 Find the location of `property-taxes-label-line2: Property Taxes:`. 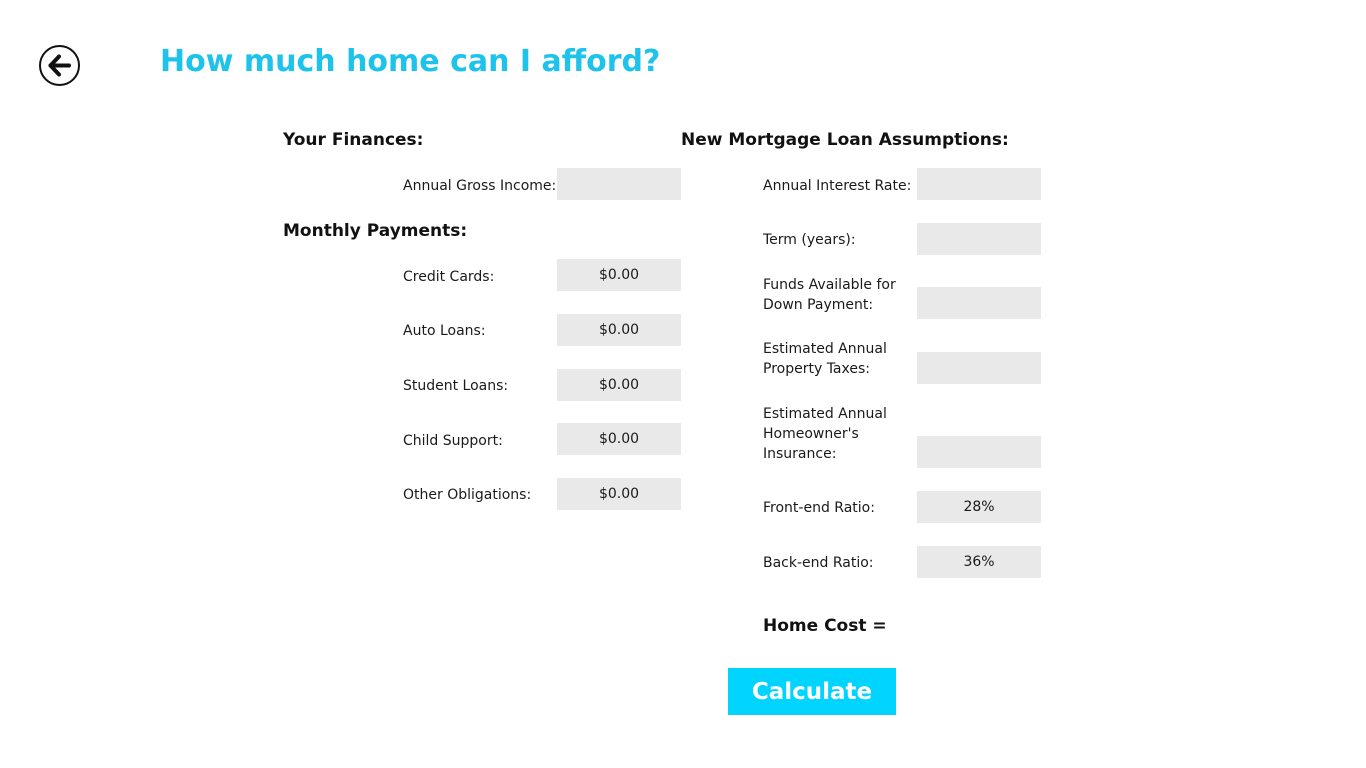

property-taxes-label-line2: Property Taxes: is located at coordinates (816, 369).